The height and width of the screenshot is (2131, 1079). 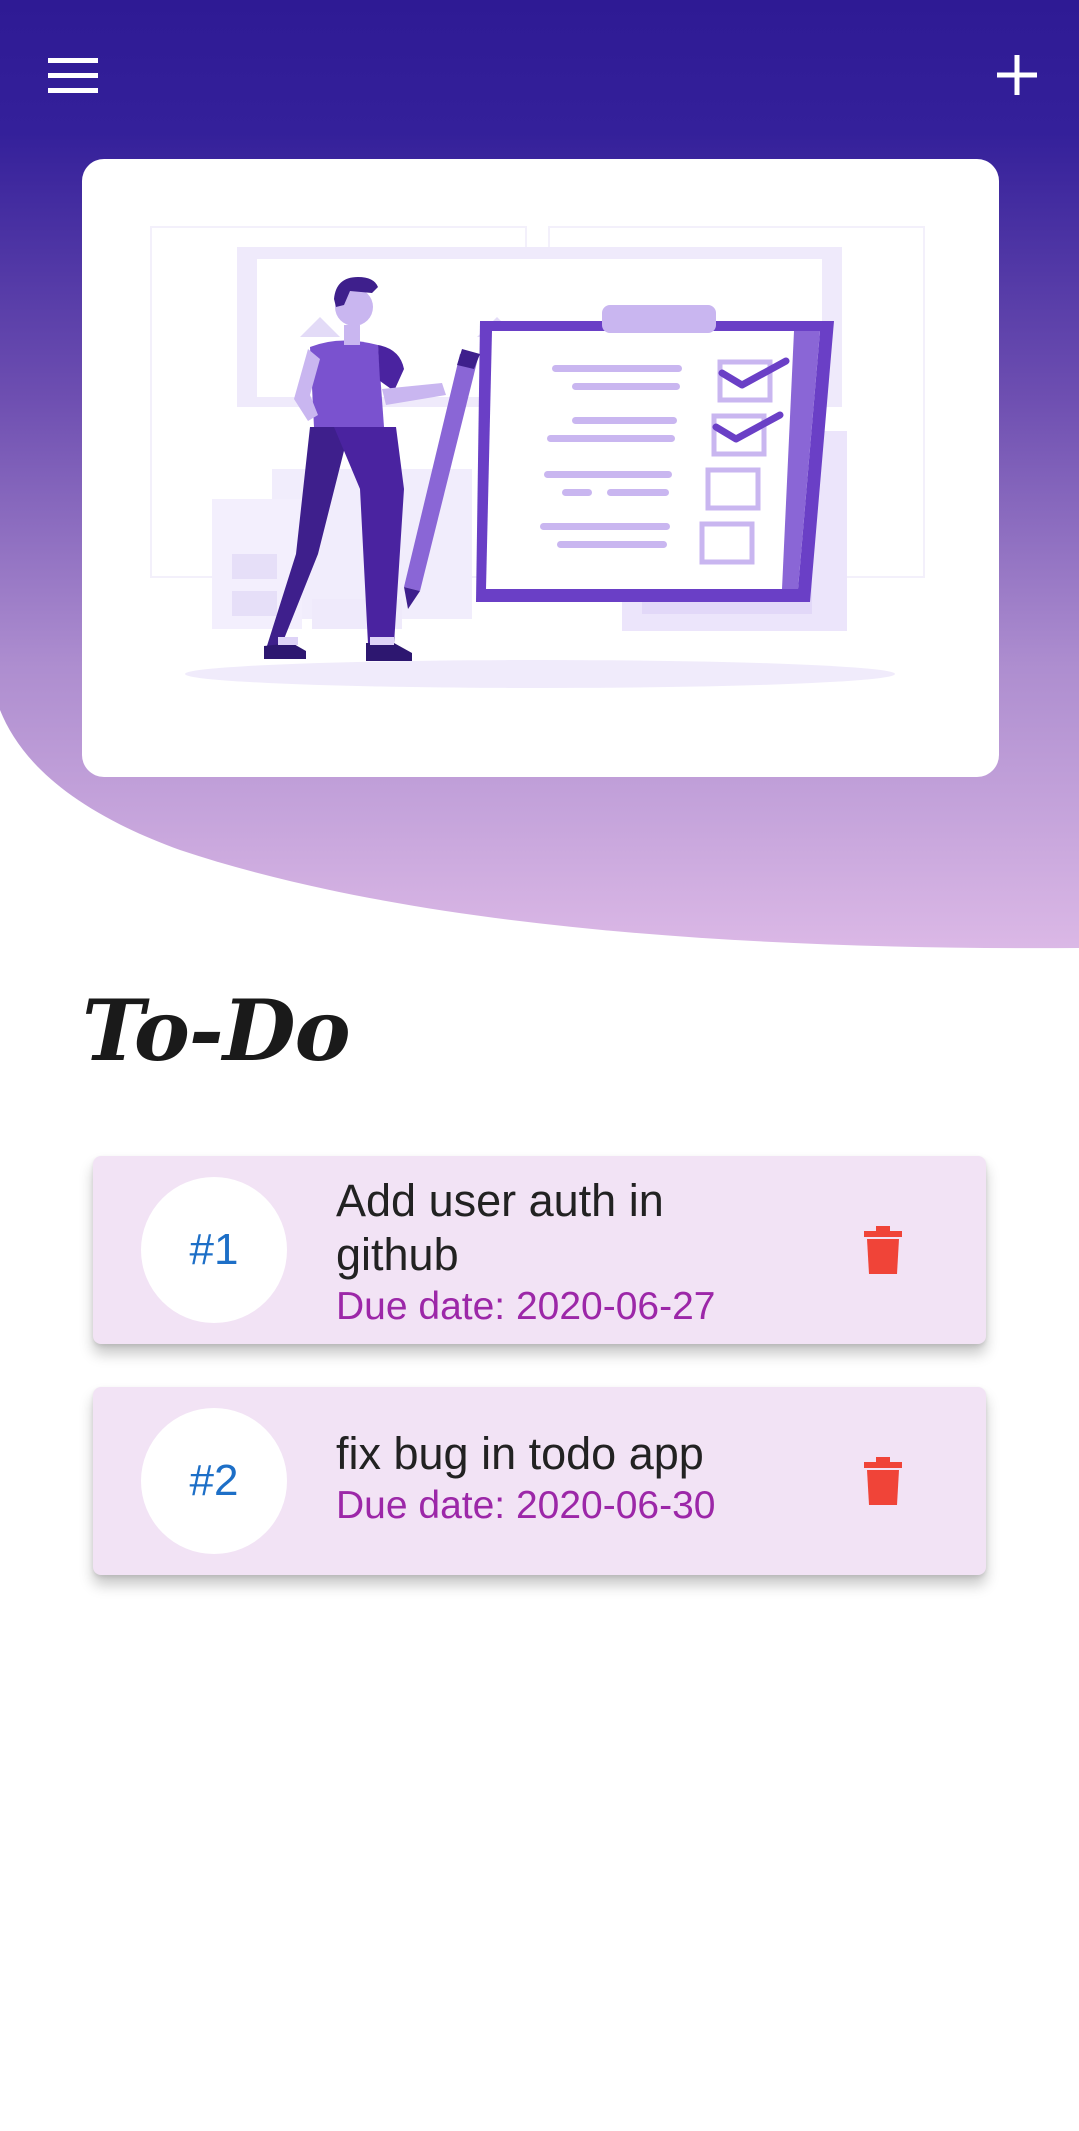 I want to click on todo-number: #1, so click(x=214, y=1249).